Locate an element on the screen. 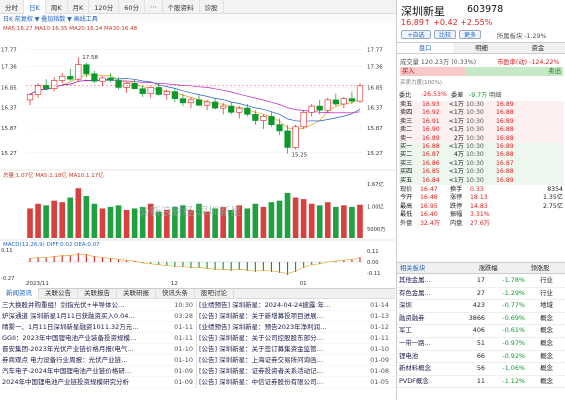 The height and width of the screenshot is (400, 565). news-tab: 快讯头条 is located at coordinates (175, 293).